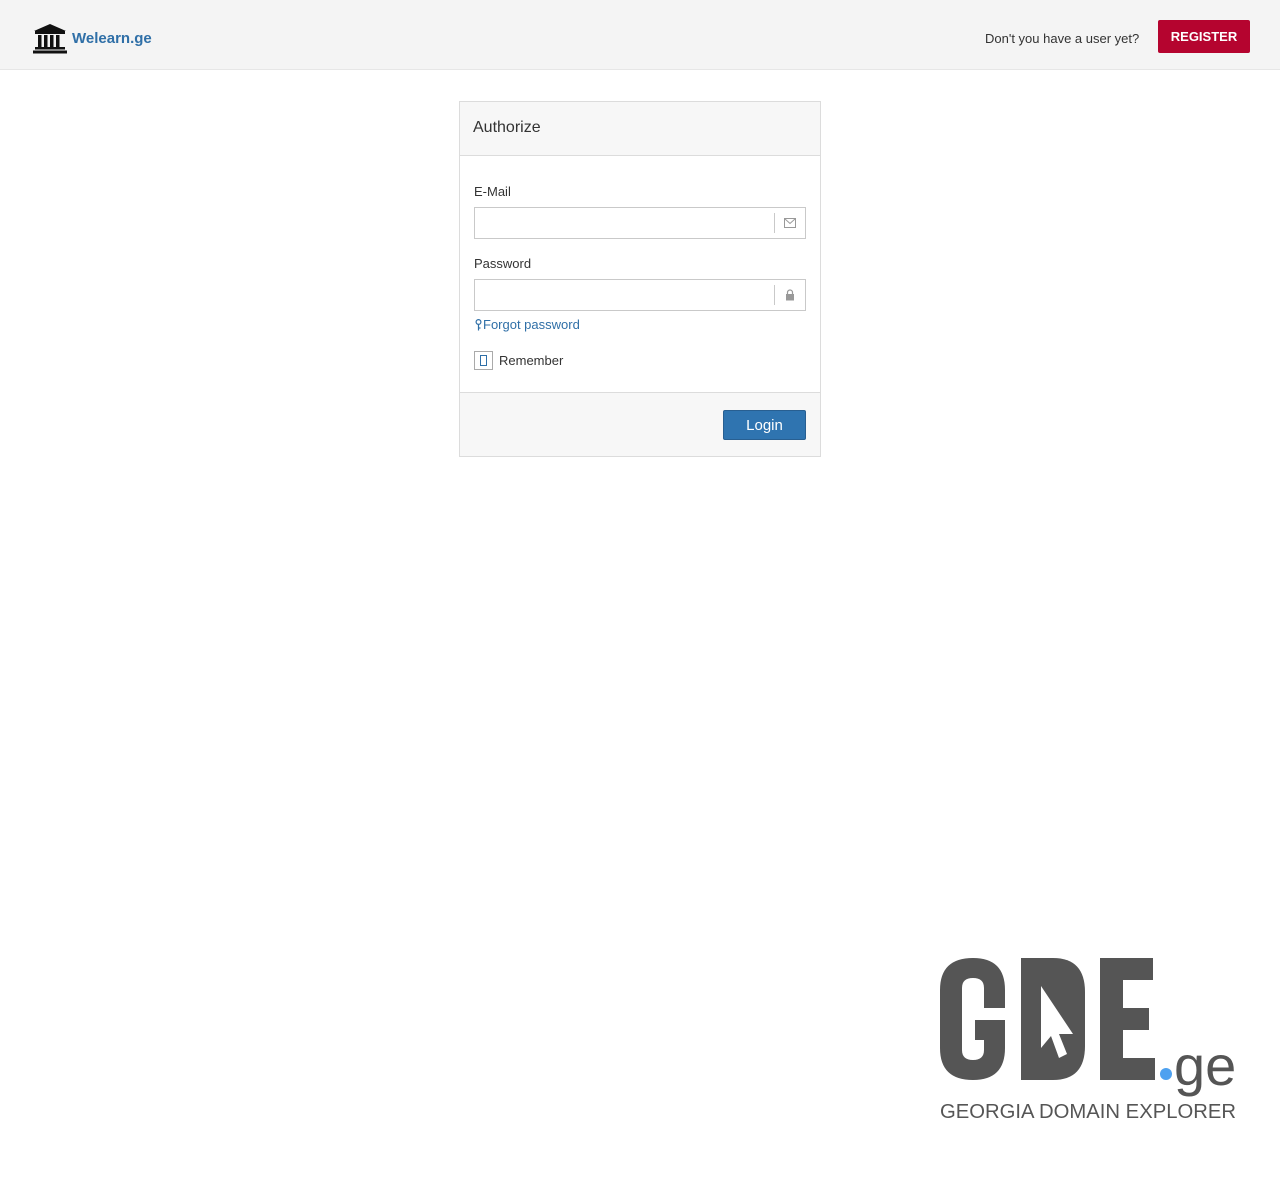 The width and height of the screenshot is (1280, 1200). I want to click on envelope-icon, so click(789, 223).